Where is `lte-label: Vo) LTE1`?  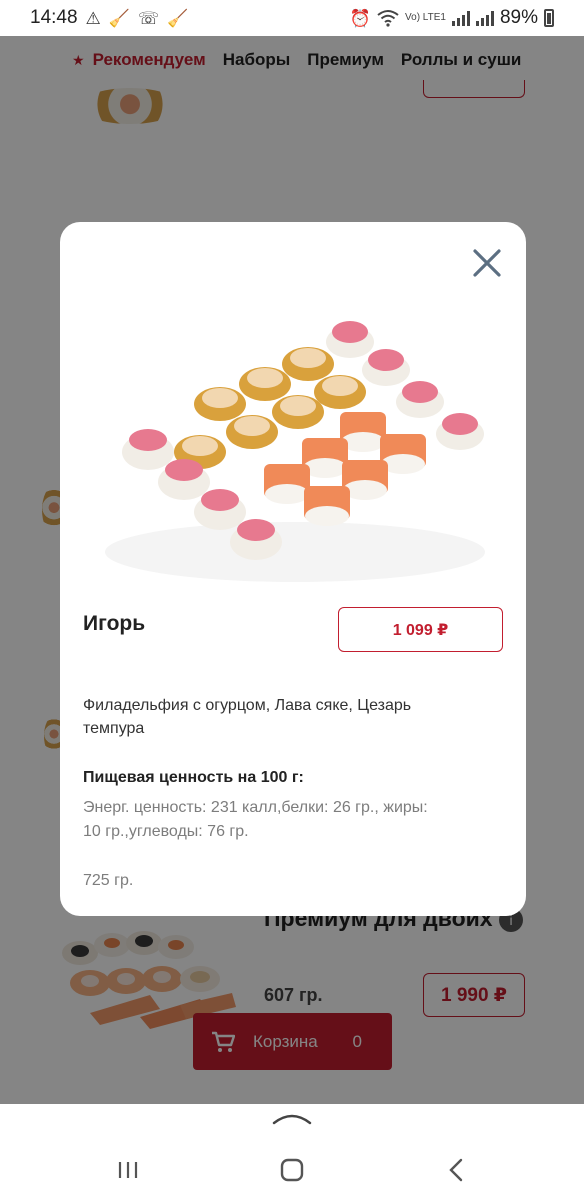 lte-label: Vo) LTE1 is located at coordinates (425, 17).